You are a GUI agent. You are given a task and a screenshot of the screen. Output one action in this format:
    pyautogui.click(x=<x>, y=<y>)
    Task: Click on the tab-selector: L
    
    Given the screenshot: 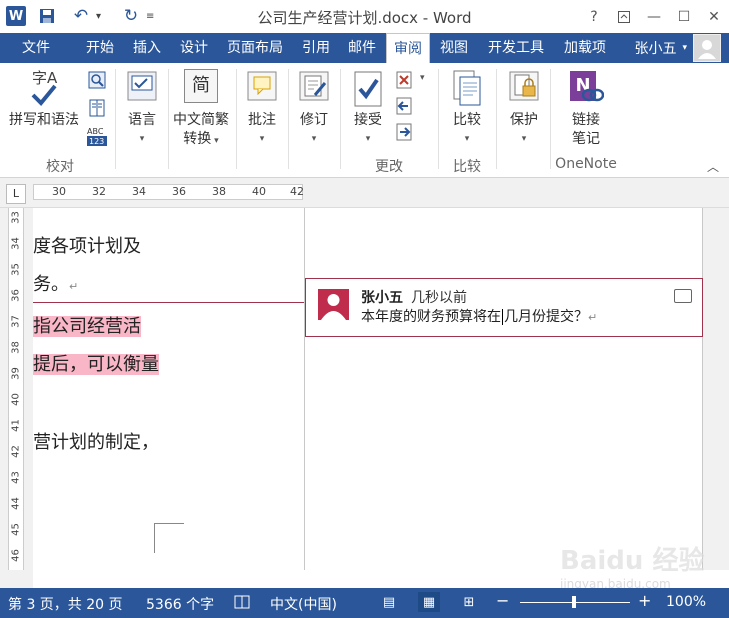 What is the action you would take?
    pyautogui.click(x=16, y=194)
    